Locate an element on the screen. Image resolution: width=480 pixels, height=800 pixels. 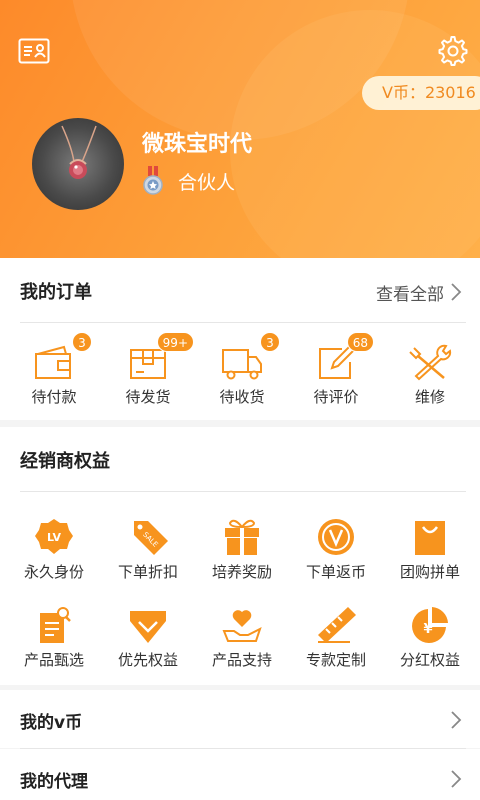
order-repair: 维修 is located at coordinates (430, 374).